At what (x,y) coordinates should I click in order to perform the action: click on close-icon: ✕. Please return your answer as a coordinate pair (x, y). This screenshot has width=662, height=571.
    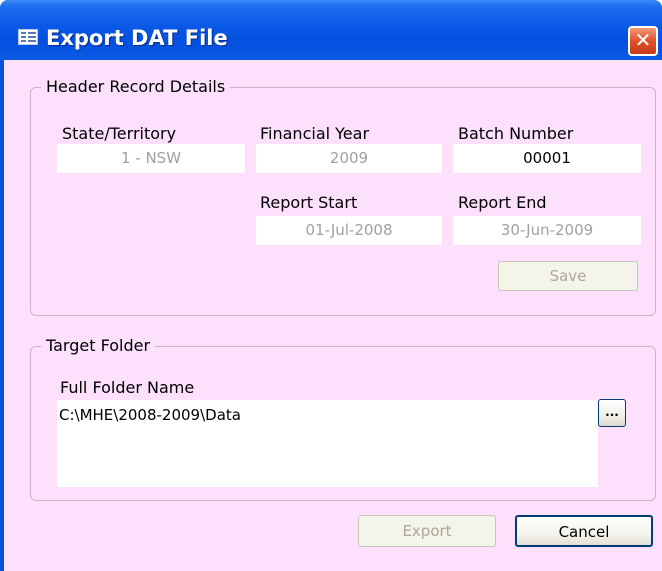
    Looking at the image, I should click on (643, 40).